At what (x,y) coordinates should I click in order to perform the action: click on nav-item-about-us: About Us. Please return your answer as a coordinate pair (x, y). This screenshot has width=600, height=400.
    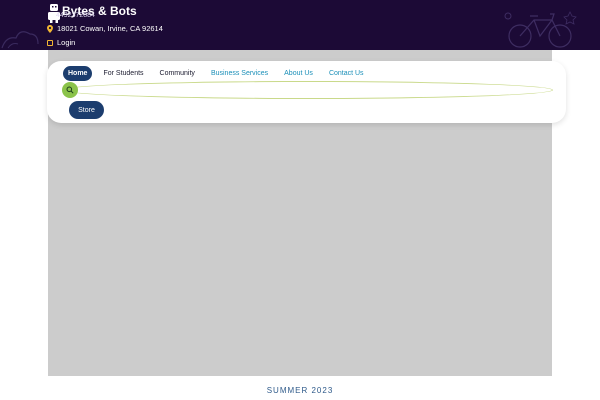
    Looking at the image, I should click on (298, 73).